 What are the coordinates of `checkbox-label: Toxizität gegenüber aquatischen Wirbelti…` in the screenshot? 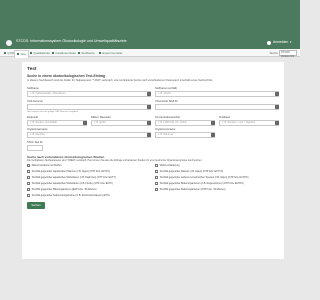 It's located at (72, 183).